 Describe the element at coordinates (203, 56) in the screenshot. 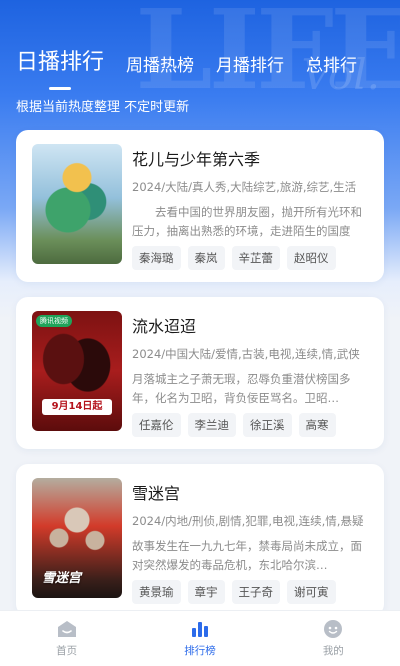

I see `ranking-tabs: 日播排行 周播热榜 月播排行 总排行` at that location.